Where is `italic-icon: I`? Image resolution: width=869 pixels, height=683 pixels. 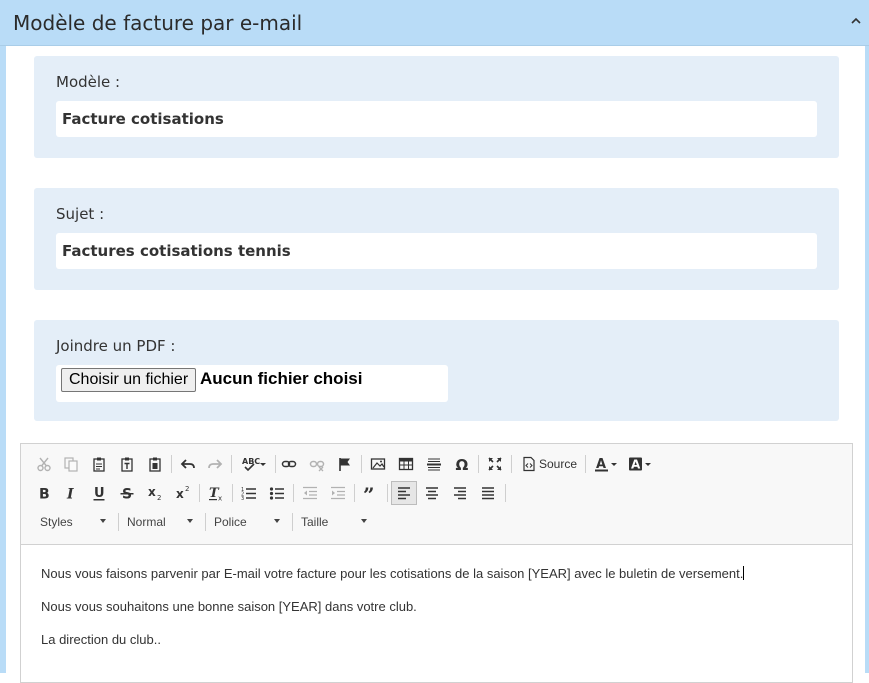 italic-icon: I is located at coordinates (71, 493).